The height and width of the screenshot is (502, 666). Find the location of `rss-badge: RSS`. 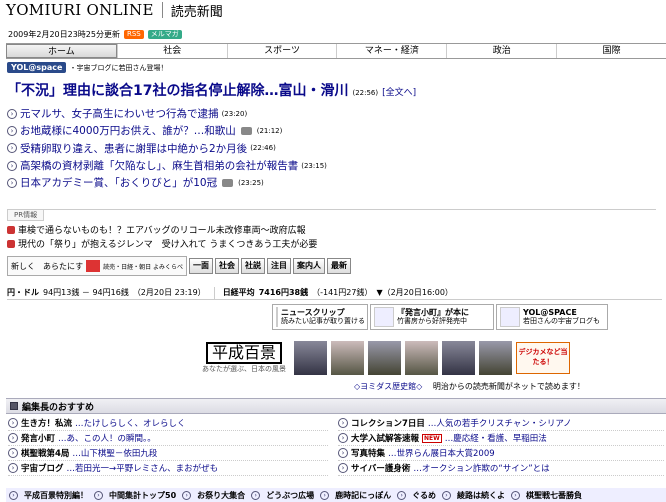

rss-badge: RSS is located at coordinates (134, 34).